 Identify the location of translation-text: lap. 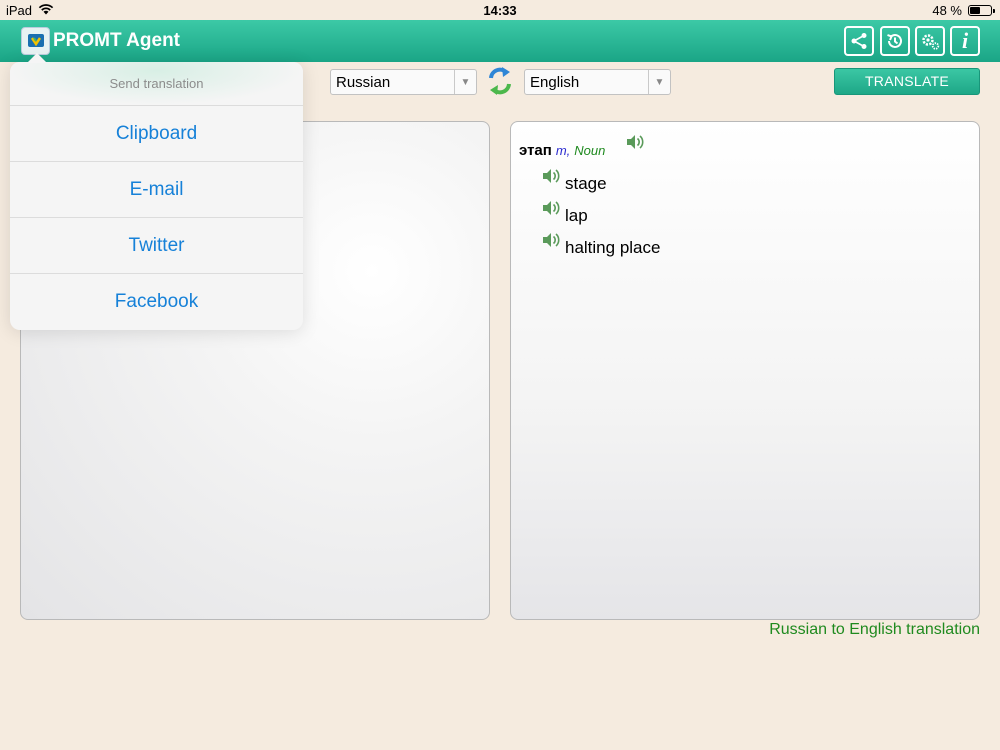
(576, 215).